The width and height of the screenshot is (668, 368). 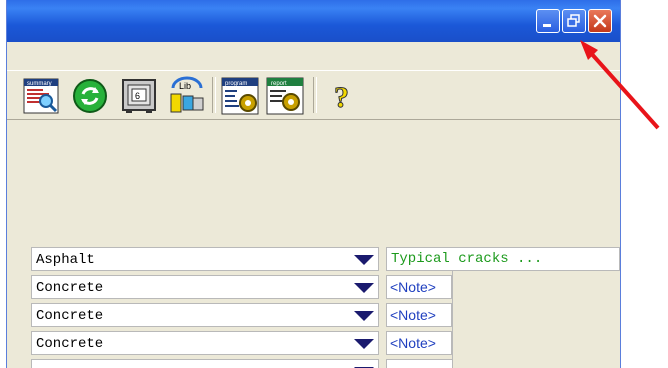 What do you see at coordinates (279, 84) in the screenshot?
I see `report-caption: report` at bounding box center [279, 84].